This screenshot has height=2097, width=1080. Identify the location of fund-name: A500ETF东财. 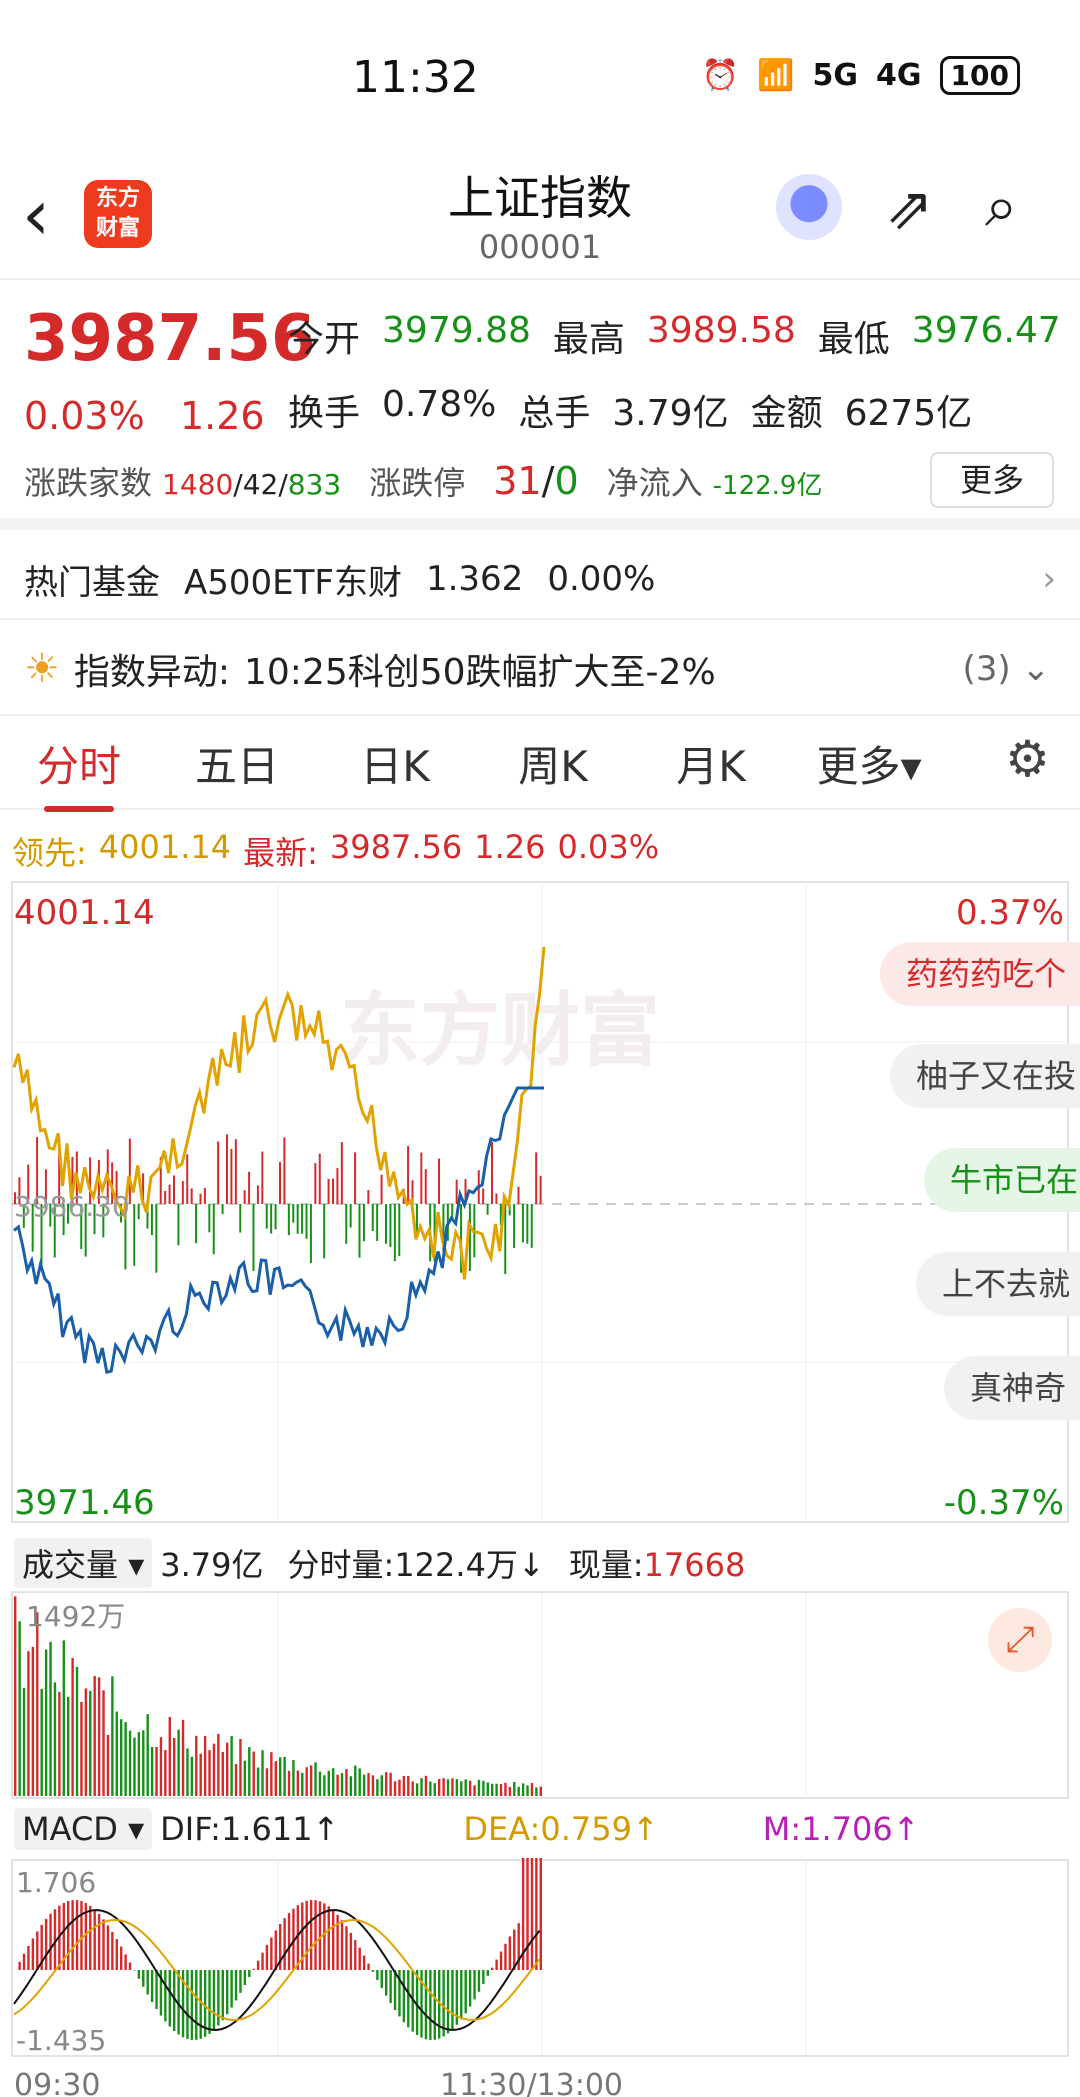
(293, 582).